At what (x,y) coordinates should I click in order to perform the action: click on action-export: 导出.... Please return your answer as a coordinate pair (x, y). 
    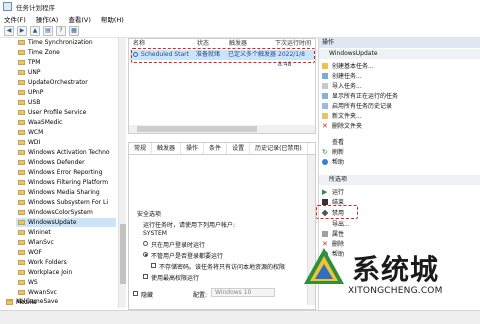
    Looking at the image, I should click on (336, 223).